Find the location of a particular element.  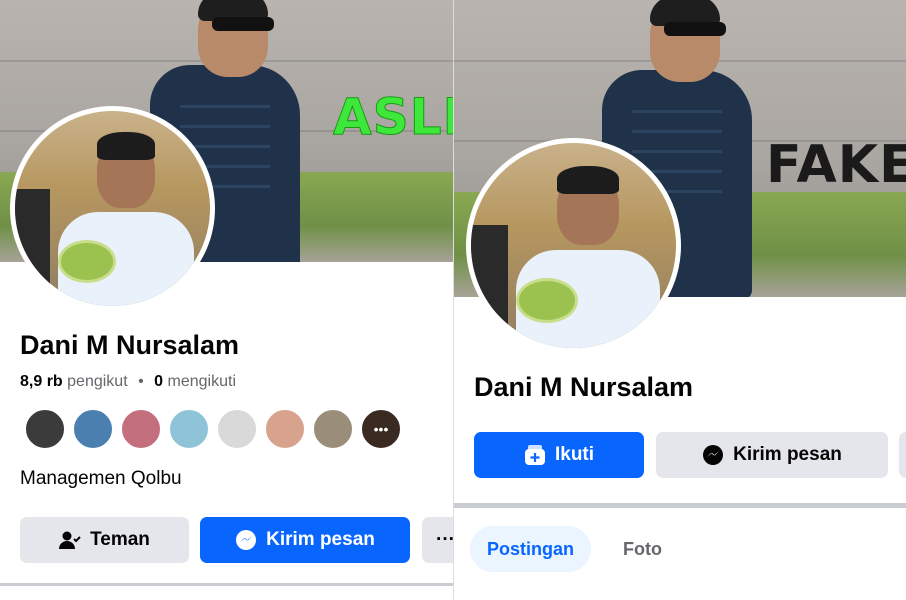

follow-button-label: Ikuti is located at coordinates (574, 454).